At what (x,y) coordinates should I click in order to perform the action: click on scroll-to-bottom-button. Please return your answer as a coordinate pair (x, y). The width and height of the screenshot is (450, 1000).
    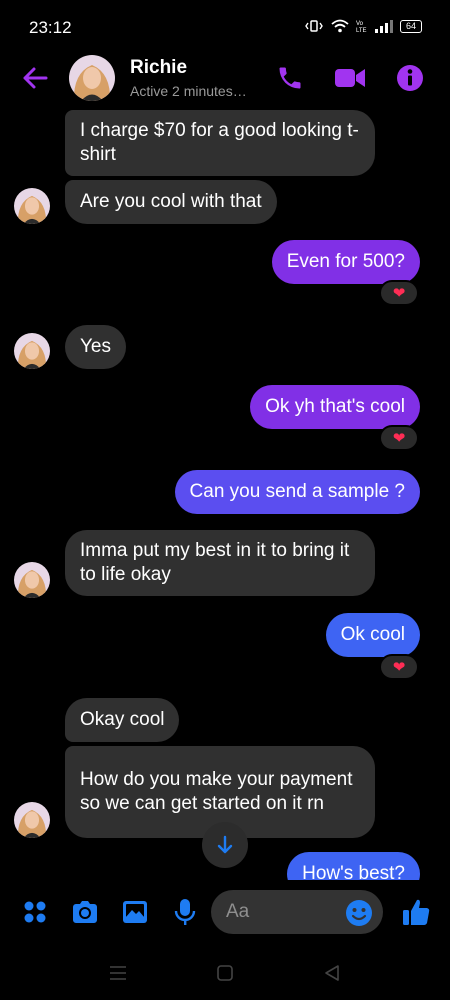
    Looking at the image, I should click on (225, 845).